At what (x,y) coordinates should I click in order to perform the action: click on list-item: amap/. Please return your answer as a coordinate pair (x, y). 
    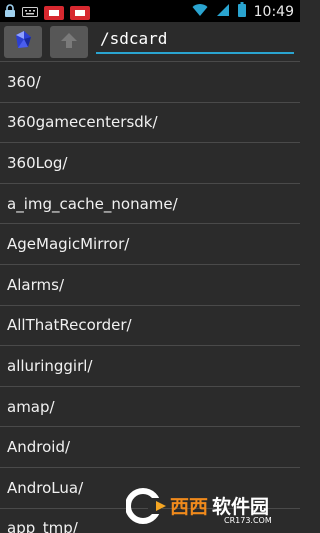
    Looking at the image, I should click on (150, 407).